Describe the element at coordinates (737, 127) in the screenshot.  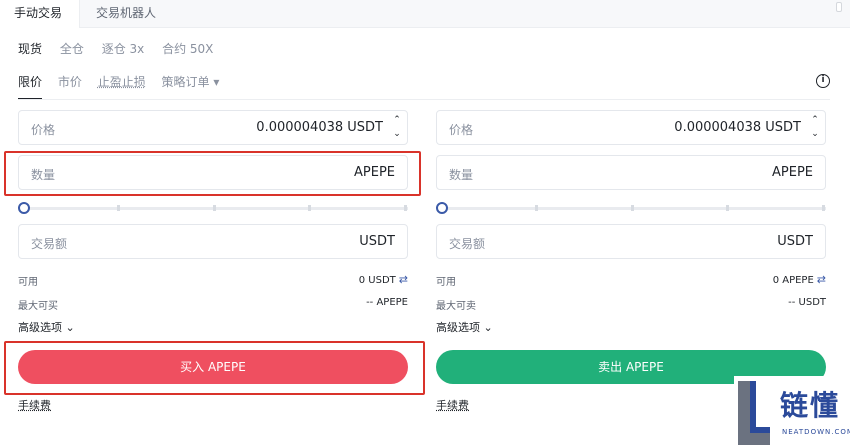
I see `sell-price-value: 0.000004038 USDT` at that location.